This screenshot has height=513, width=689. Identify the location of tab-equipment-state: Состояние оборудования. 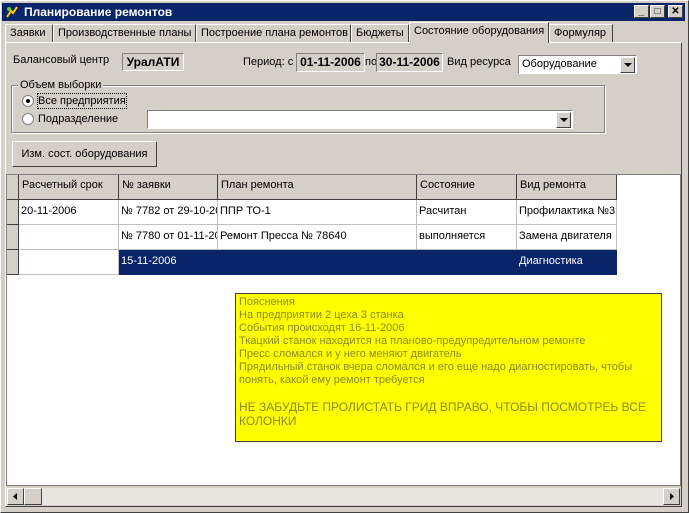
(479, 32).